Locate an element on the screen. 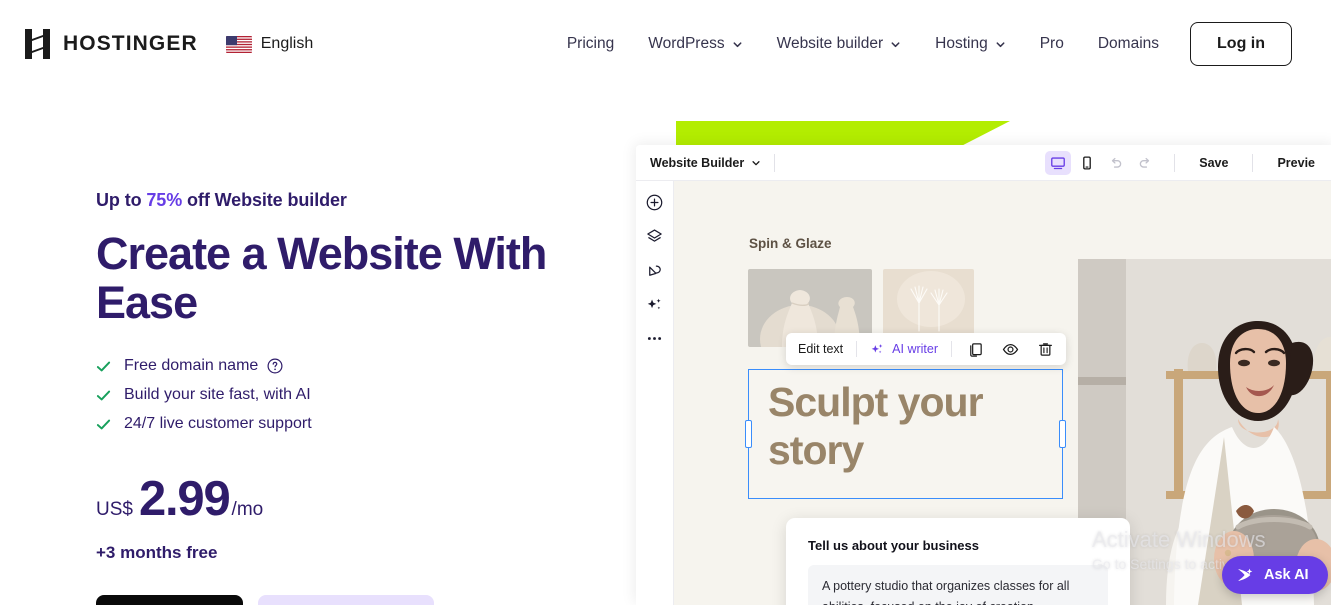  brand-name: HOSTINGER is located at coordinates (130, 43).